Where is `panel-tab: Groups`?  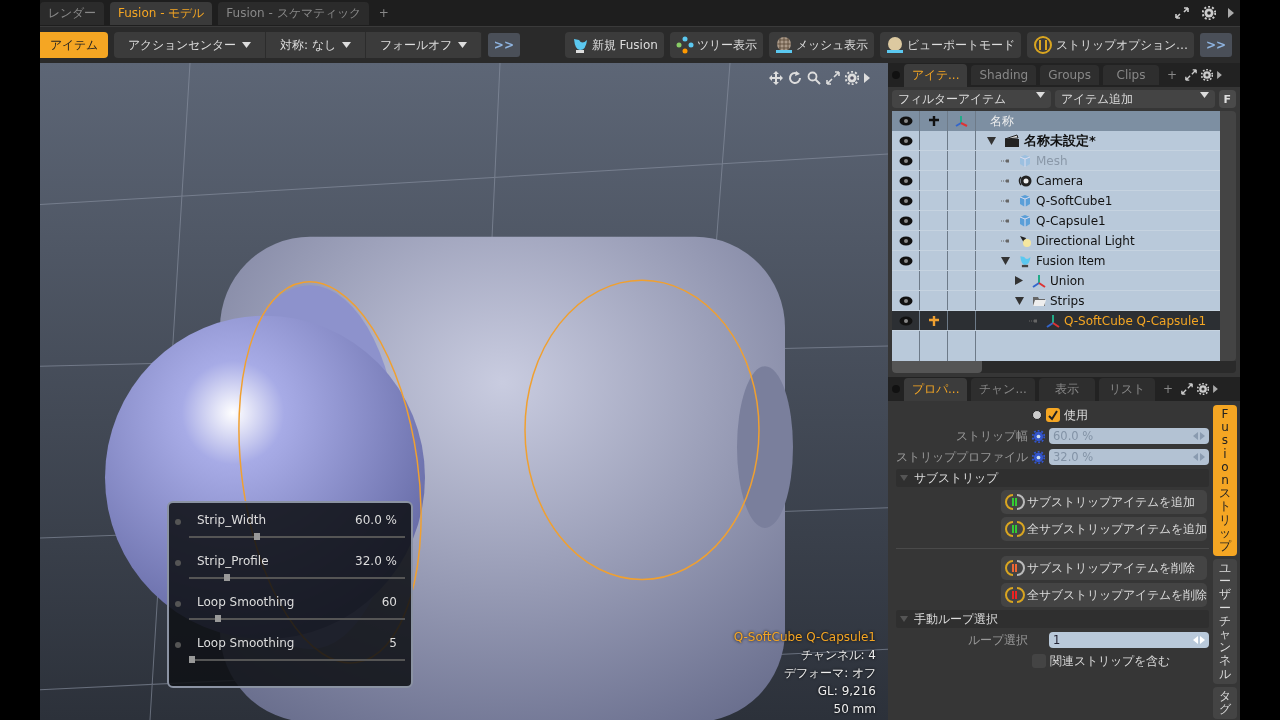 panel-tab: Groups is located at coordinates (1069, 75).